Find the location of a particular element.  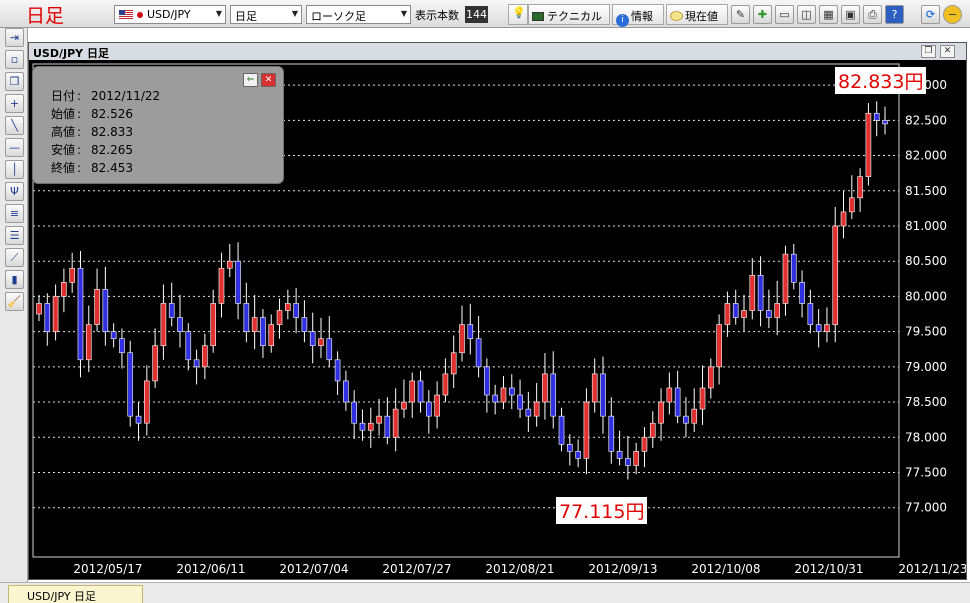

toggle-panel-icon: ⇥ is located at coordinates (14, 37).